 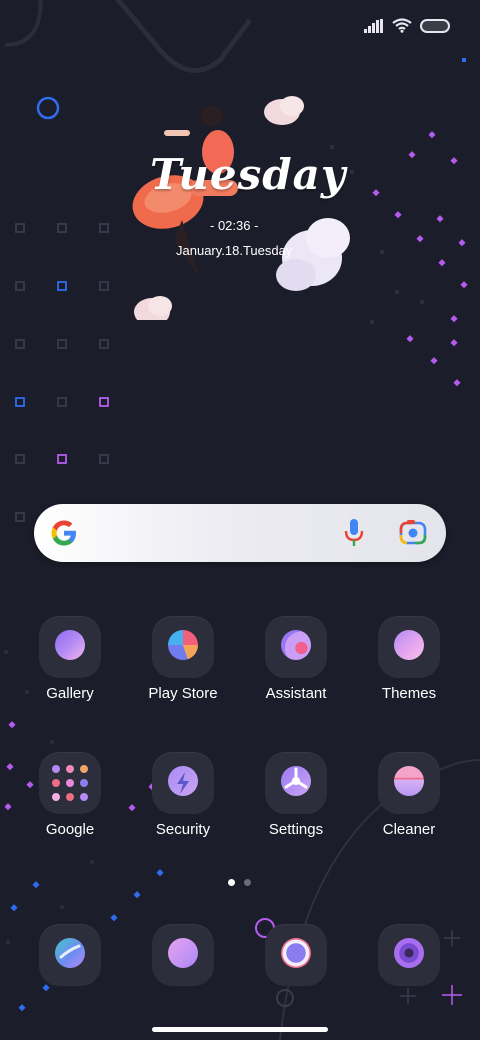 What do you see at coordinates (234, 225) in the screenshot?
I see `clock-time: - 02:36 -` at bounding box center [234, 225].